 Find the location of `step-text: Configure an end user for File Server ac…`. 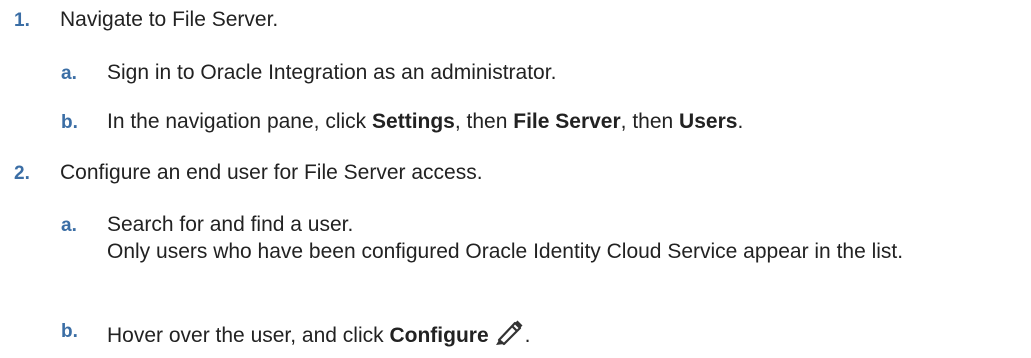

step-text: Configure an end user for File Server ac… is located at coordinates (271, 172).